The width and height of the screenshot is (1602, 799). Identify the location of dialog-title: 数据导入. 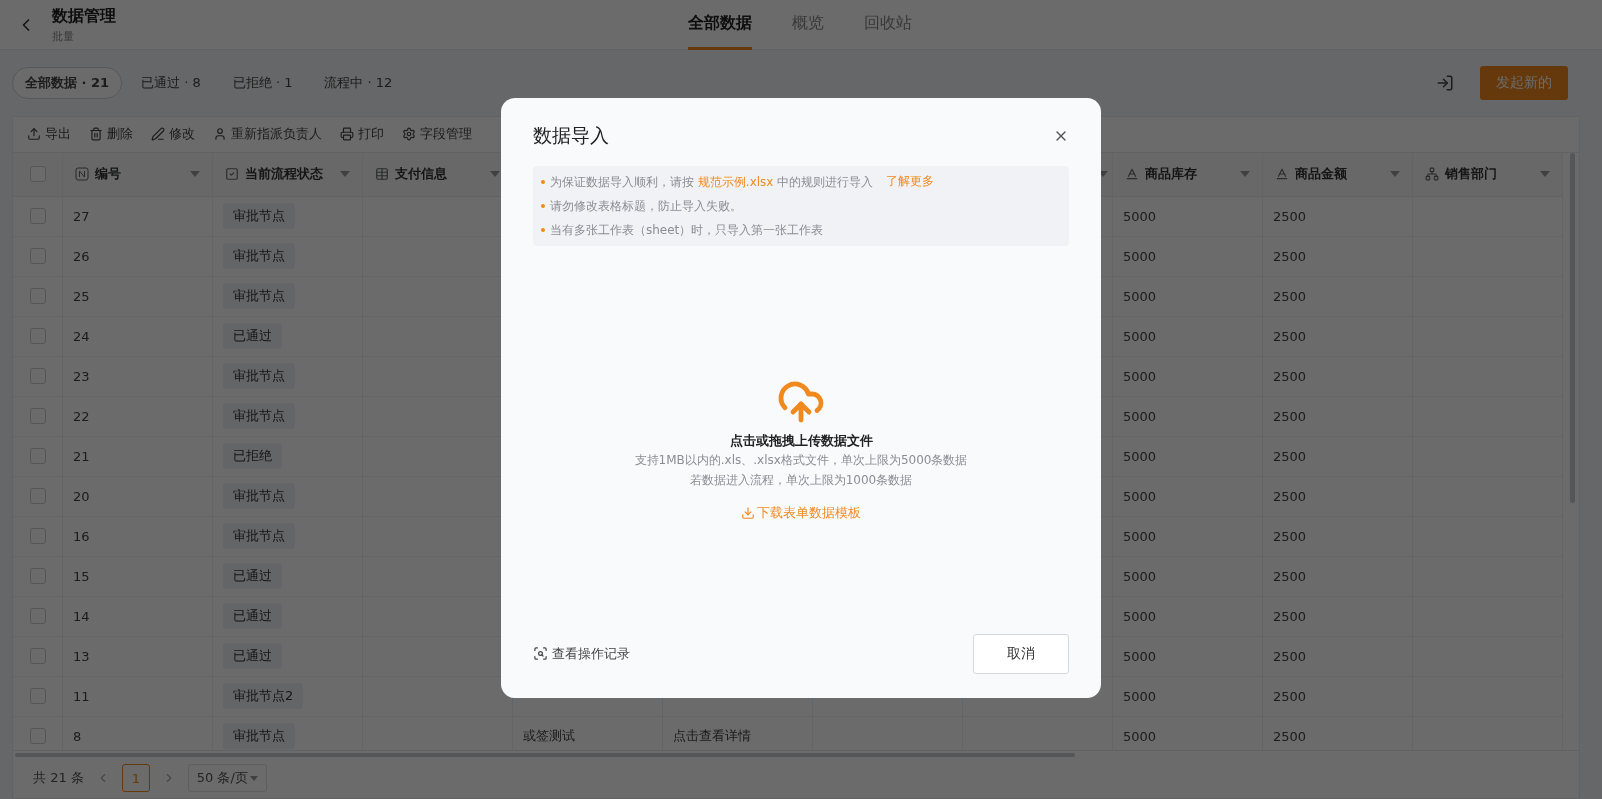
(571, 135).